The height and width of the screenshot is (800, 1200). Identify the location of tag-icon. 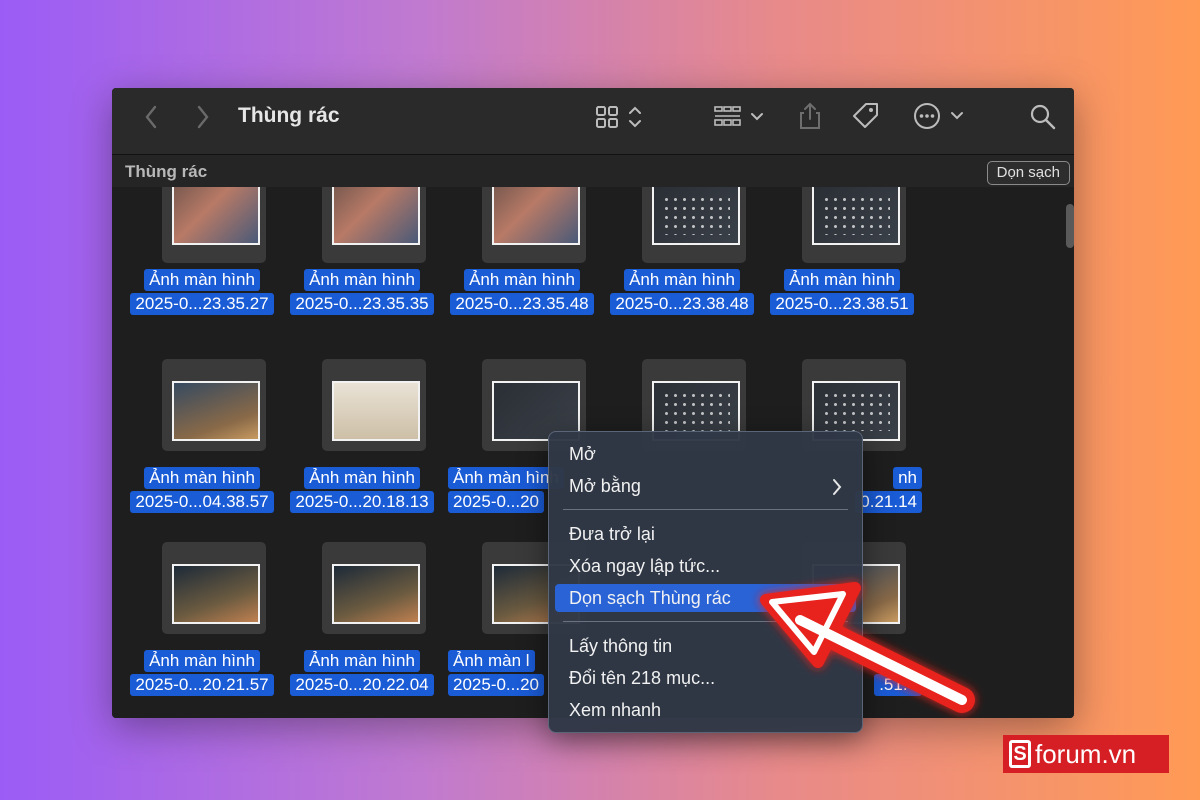
(865, 115).